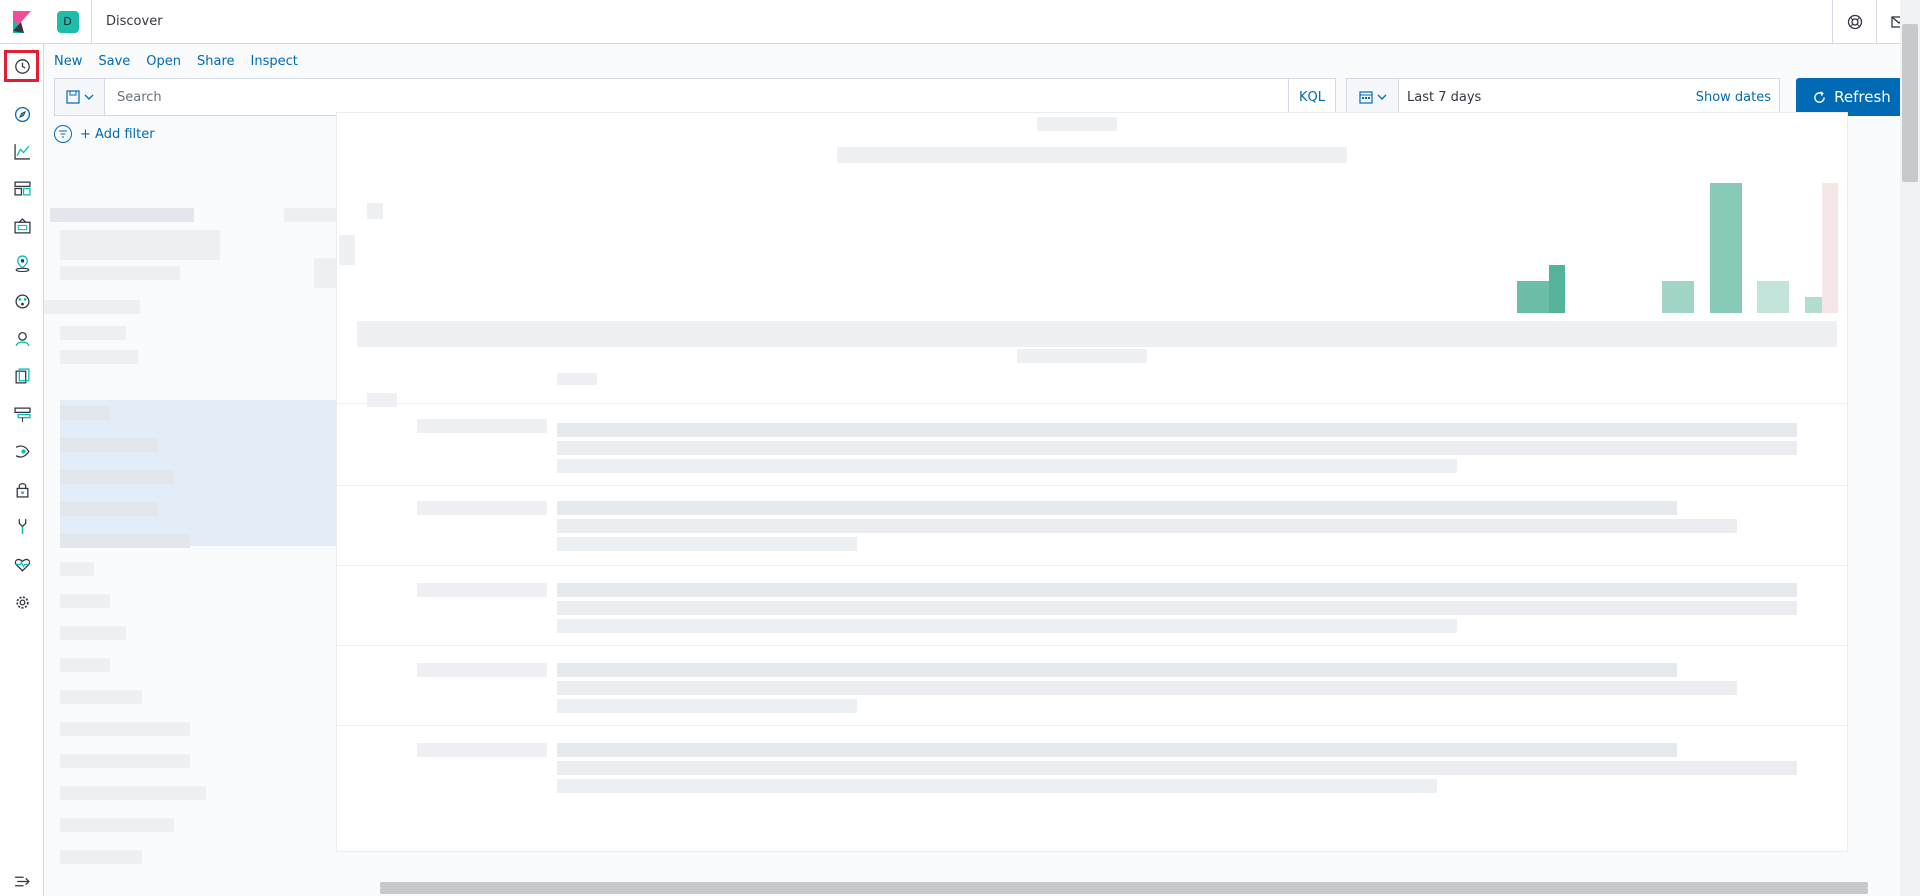 The height and width of the screenshot is (896, 1920). Describe the element at coordinates (22, 22) in the screenshot. I see `kibana-logo` at that location.